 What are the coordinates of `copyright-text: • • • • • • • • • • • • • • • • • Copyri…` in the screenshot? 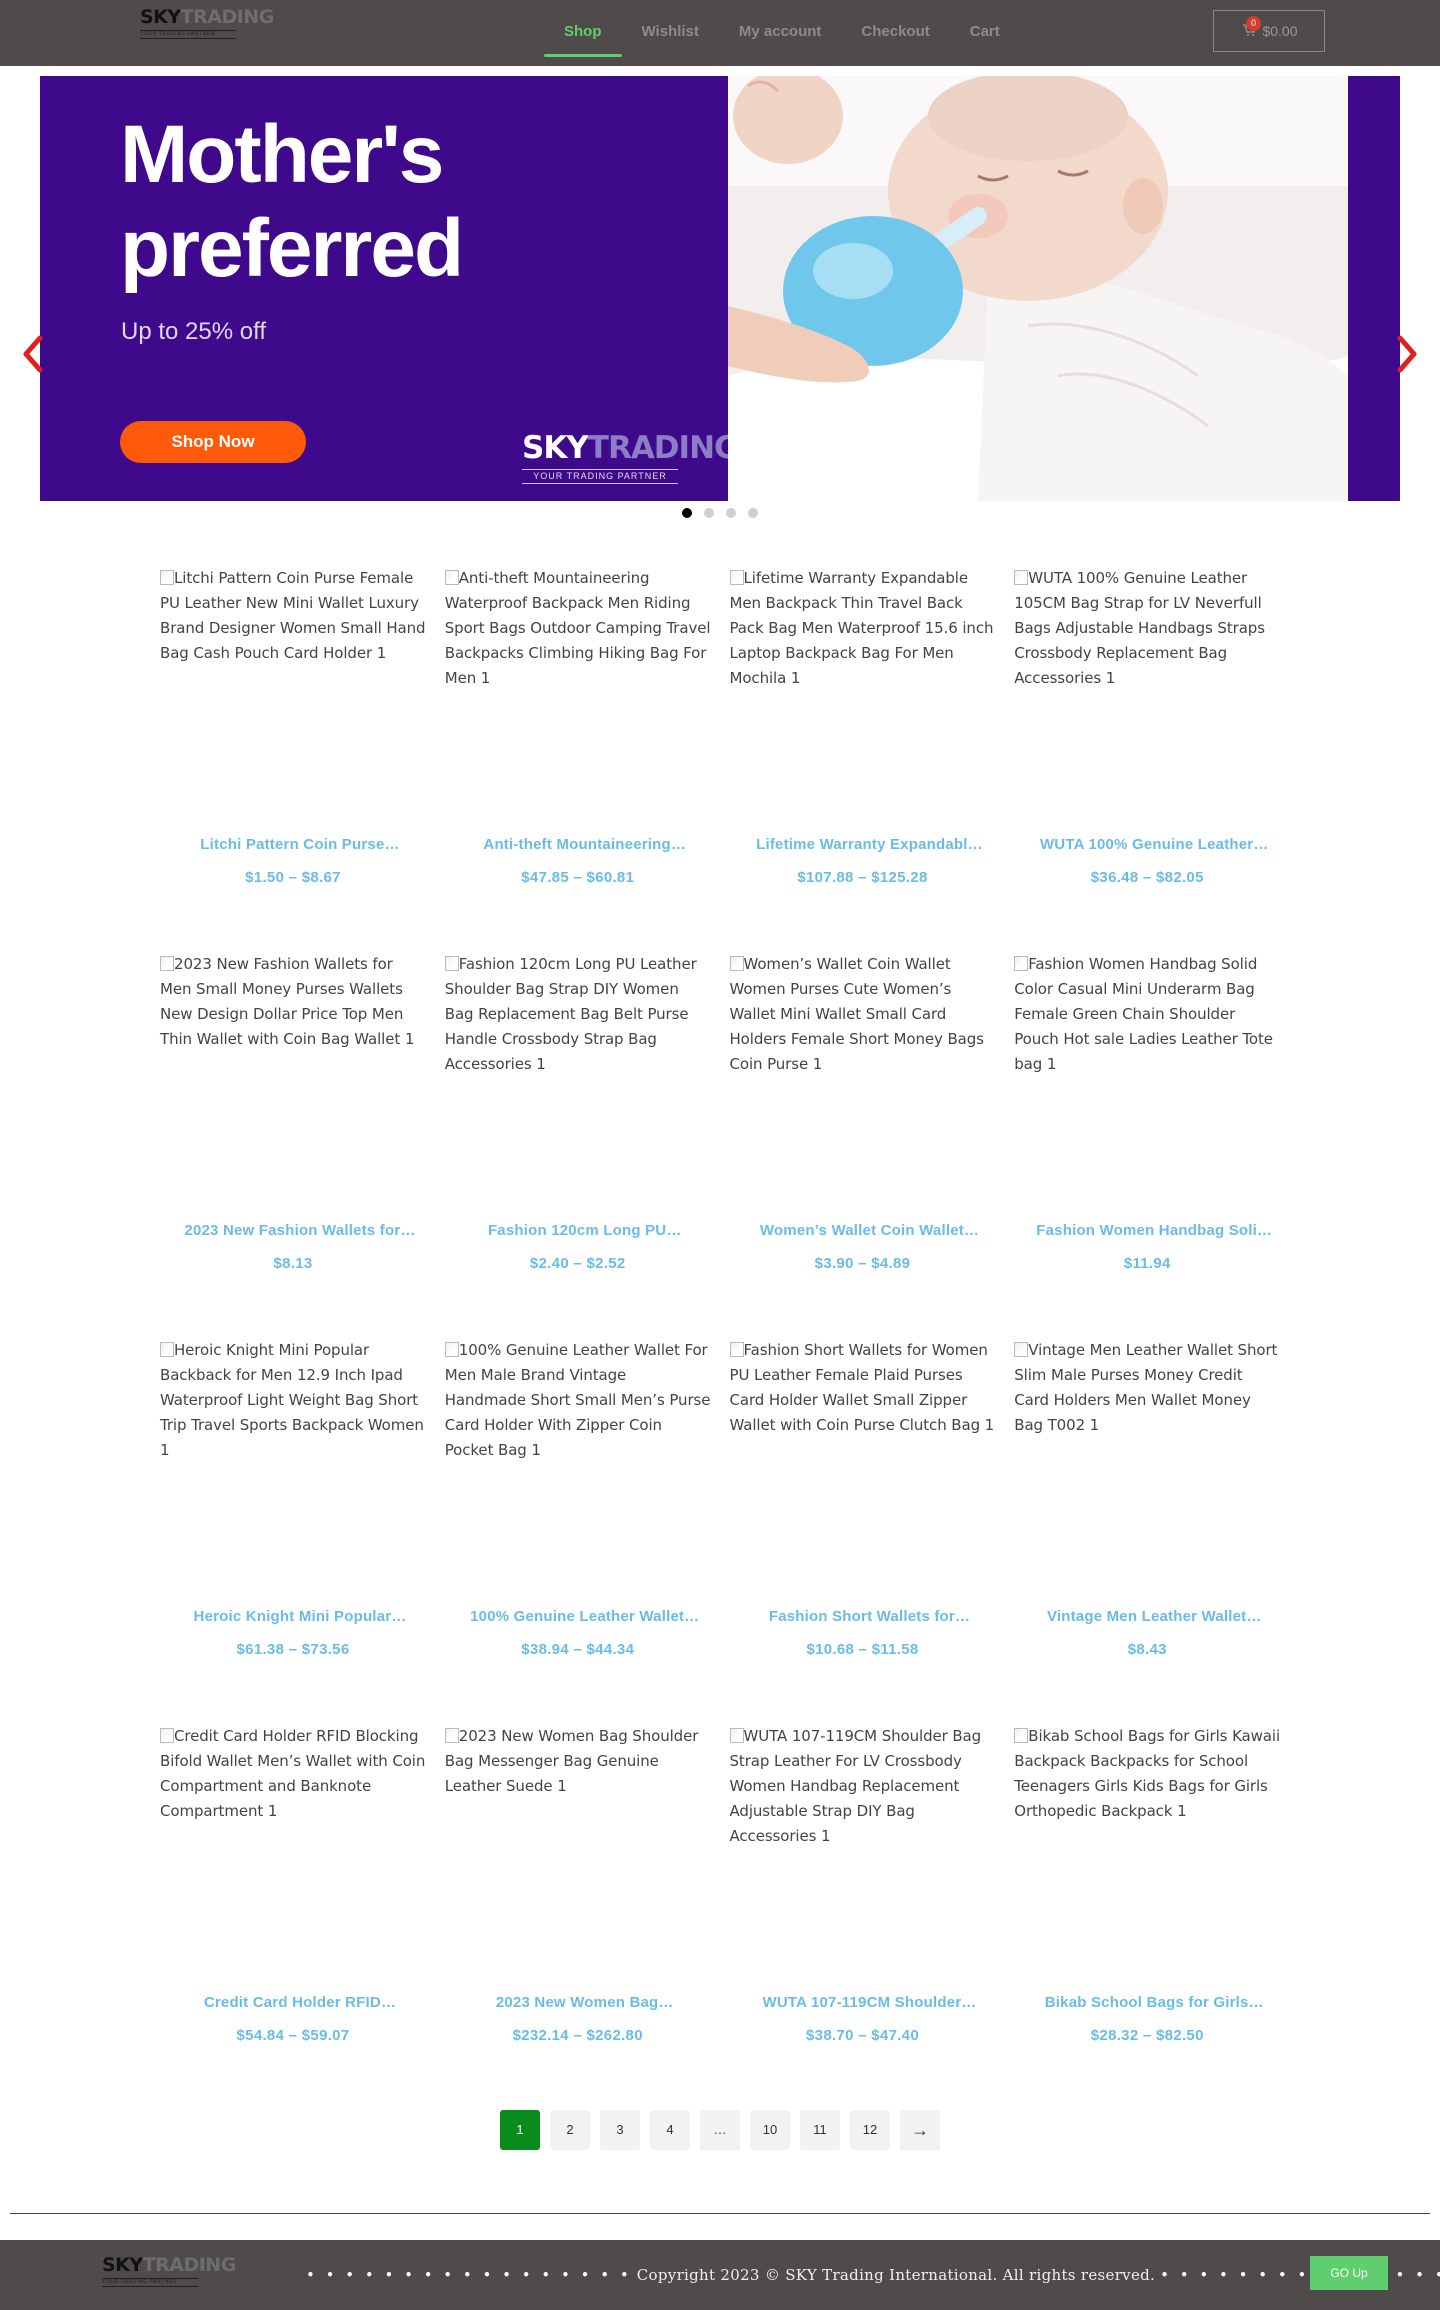 It's located at (873, 2275).